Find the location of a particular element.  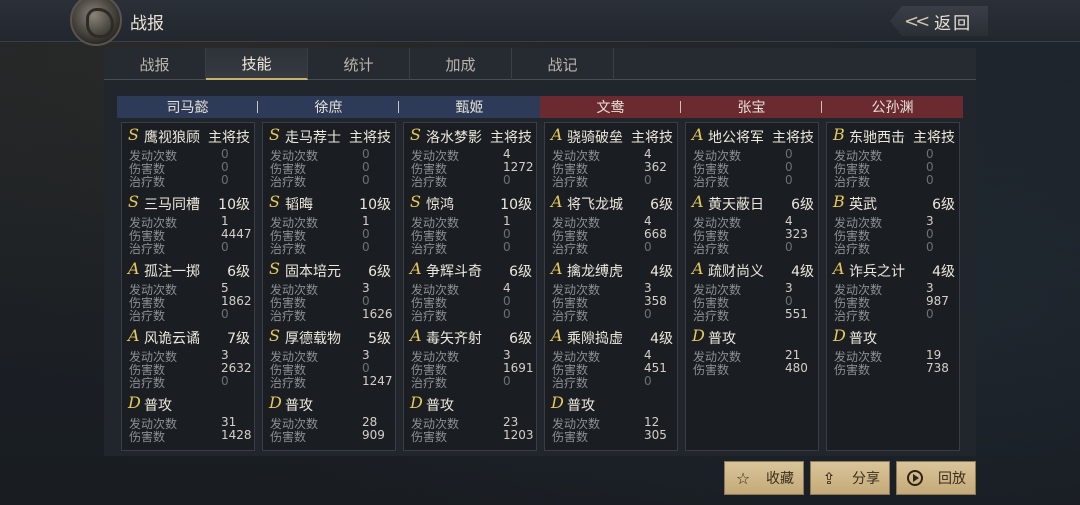

stat-value: 1428 is located at coordinates (236, 435).